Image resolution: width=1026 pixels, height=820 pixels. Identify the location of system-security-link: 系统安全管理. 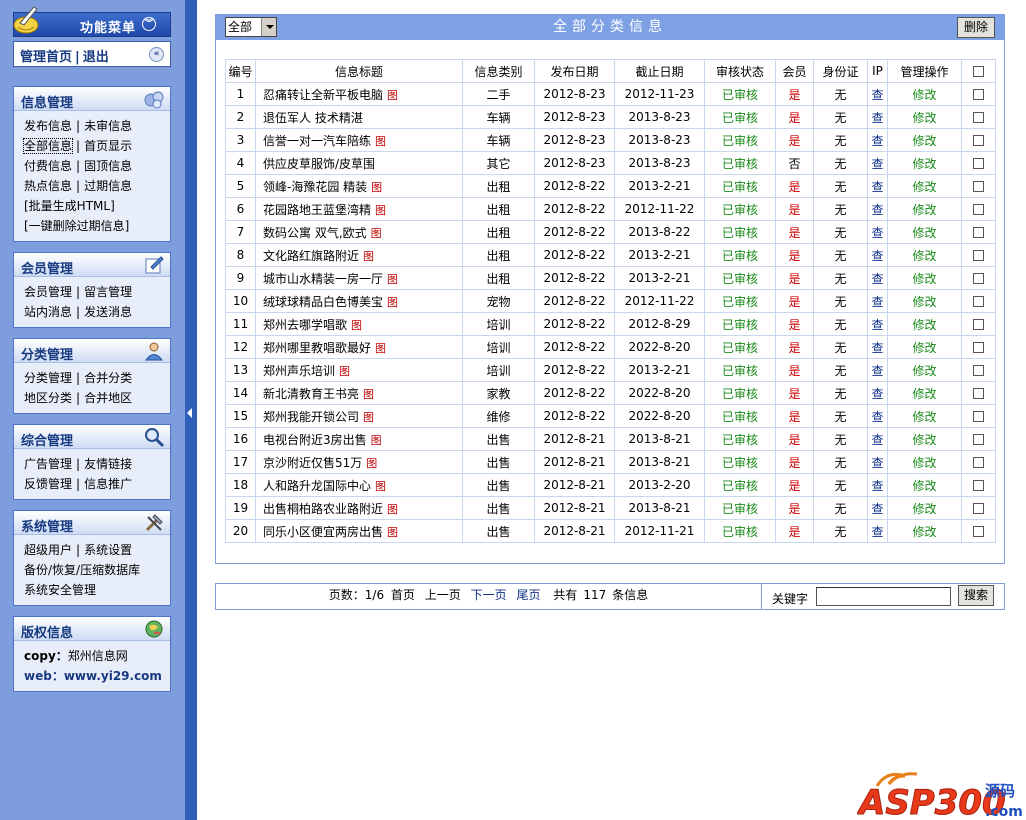
(60, 590).